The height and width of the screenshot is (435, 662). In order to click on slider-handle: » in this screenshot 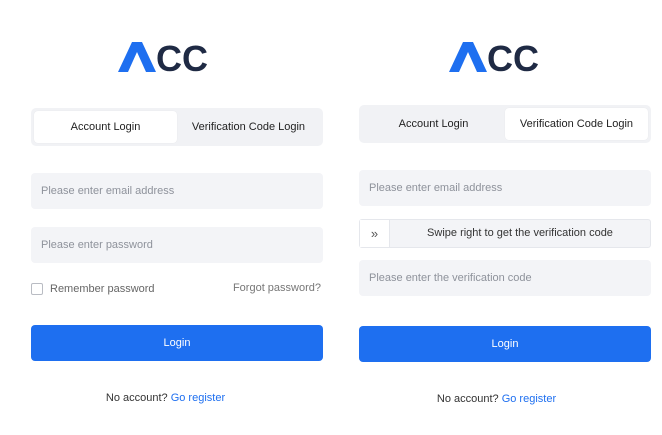, I will do `click(375, 233)`.